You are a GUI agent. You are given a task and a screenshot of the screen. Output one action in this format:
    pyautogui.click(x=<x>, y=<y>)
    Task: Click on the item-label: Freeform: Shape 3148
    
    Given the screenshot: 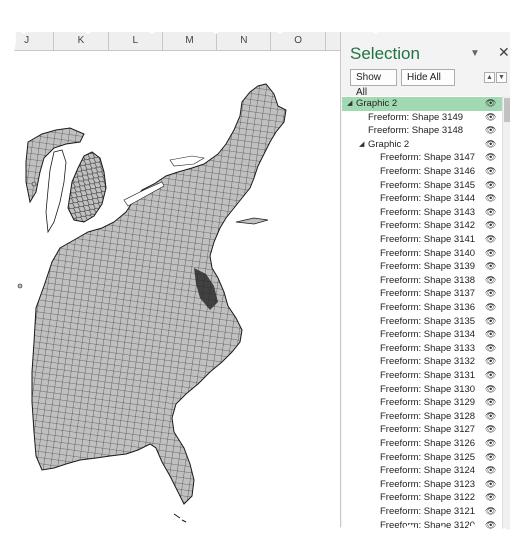 What is the action you would take?
    pyautogui.click(x=416, y=131)
    